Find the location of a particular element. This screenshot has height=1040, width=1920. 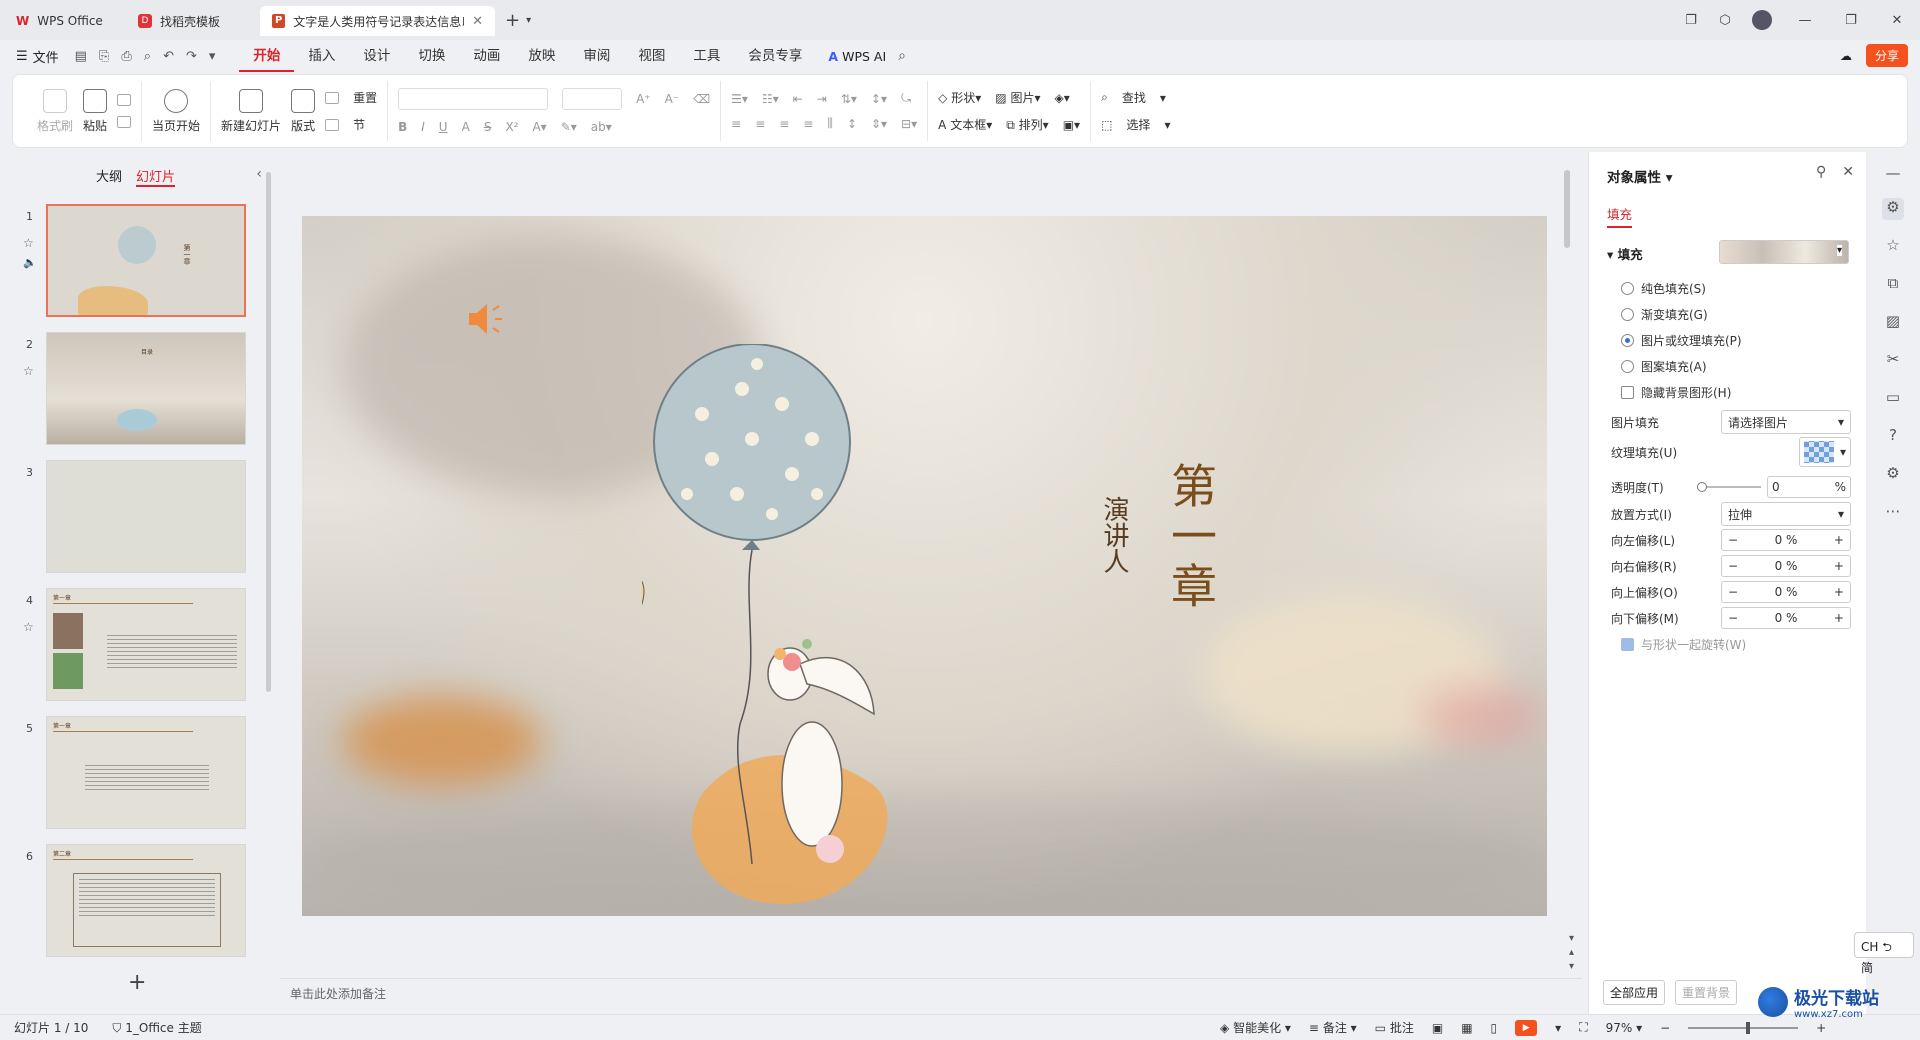

ime-indicator: CH ⮌ 简 is located at coordinates (1884, 953).